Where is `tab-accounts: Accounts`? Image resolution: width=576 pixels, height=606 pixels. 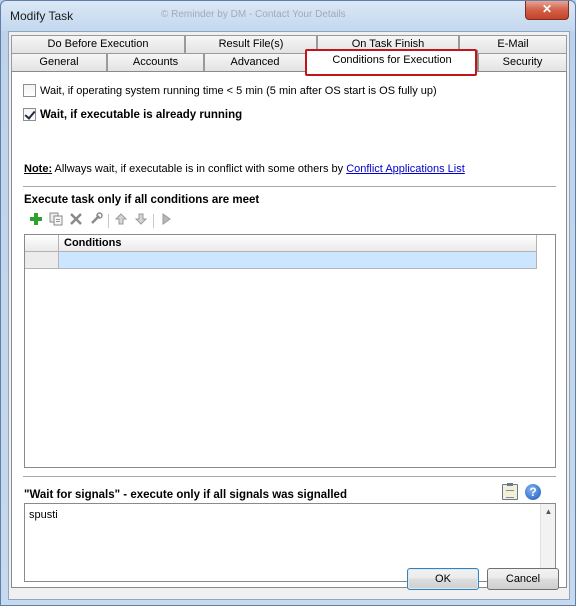 tab-accounts: Accounts is located at coordinates (155, 62).